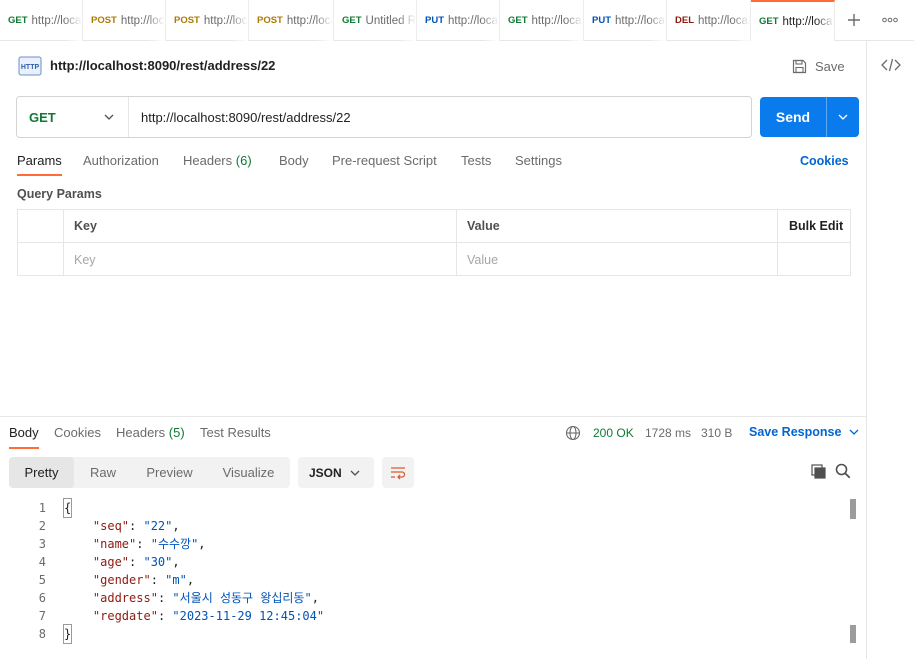  I want to click on method-select: GET, so click(73, 117).